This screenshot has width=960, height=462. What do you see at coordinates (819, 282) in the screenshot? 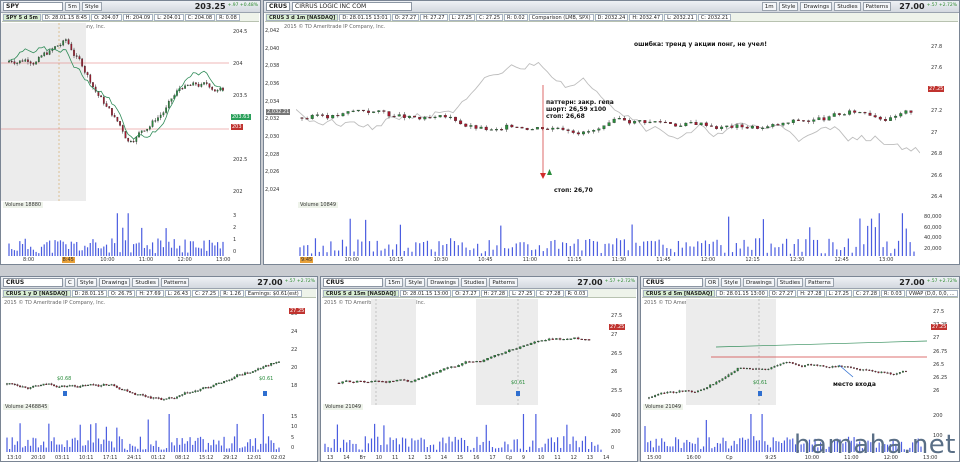
I see `crus-5m-patterns-button: Patterns` at bounding box center [819, 282].